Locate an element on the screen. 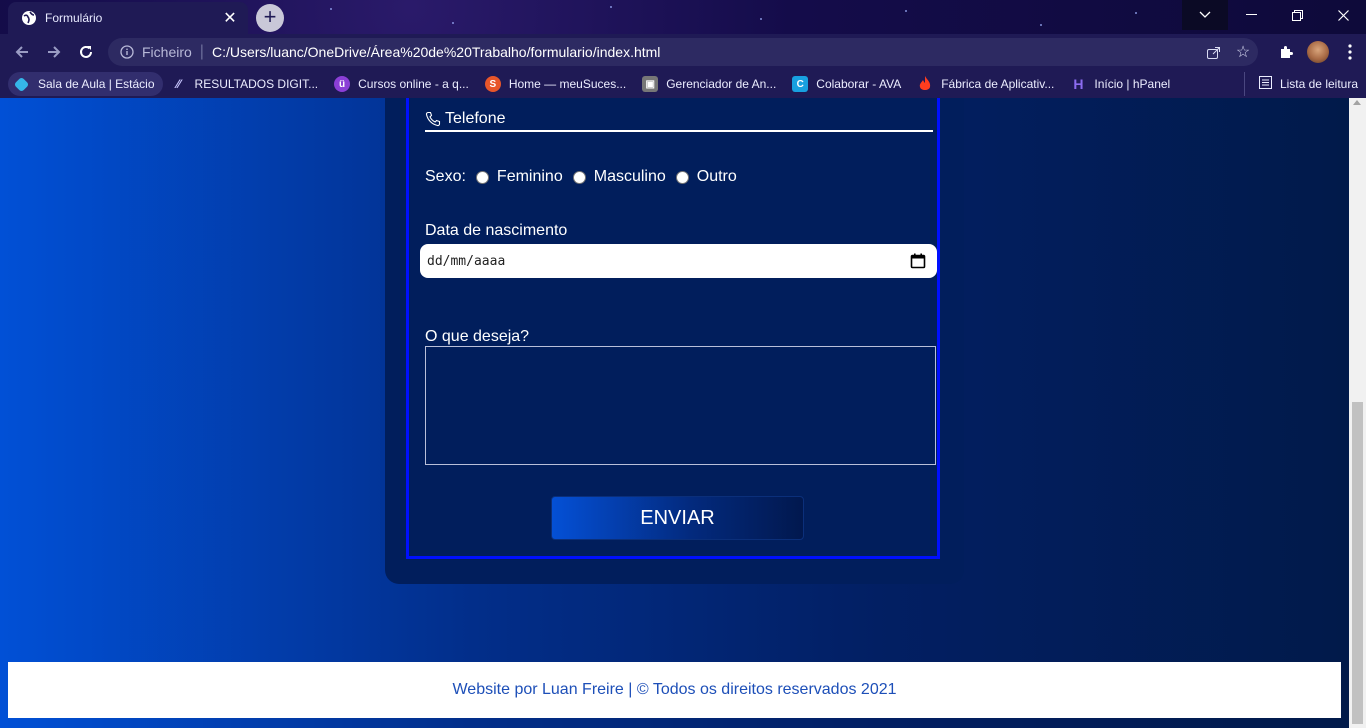  scrollbar-thumb is located at coordinates (1357, 563).